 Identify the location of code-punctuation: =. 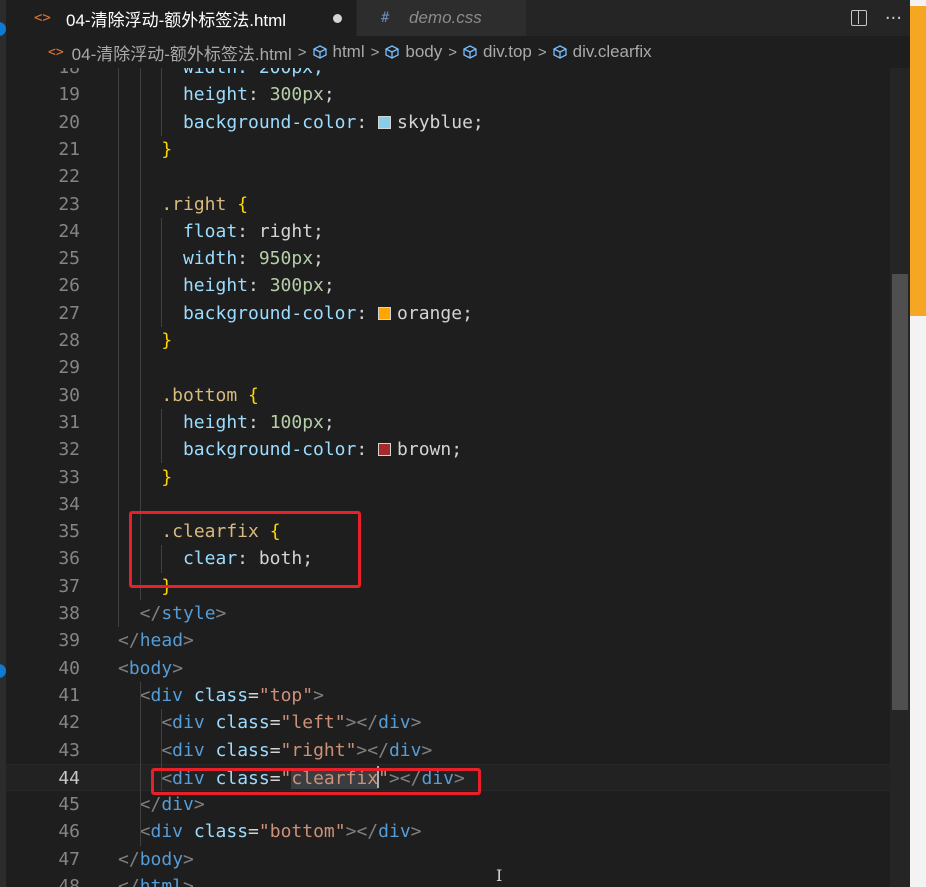
(253, 832).